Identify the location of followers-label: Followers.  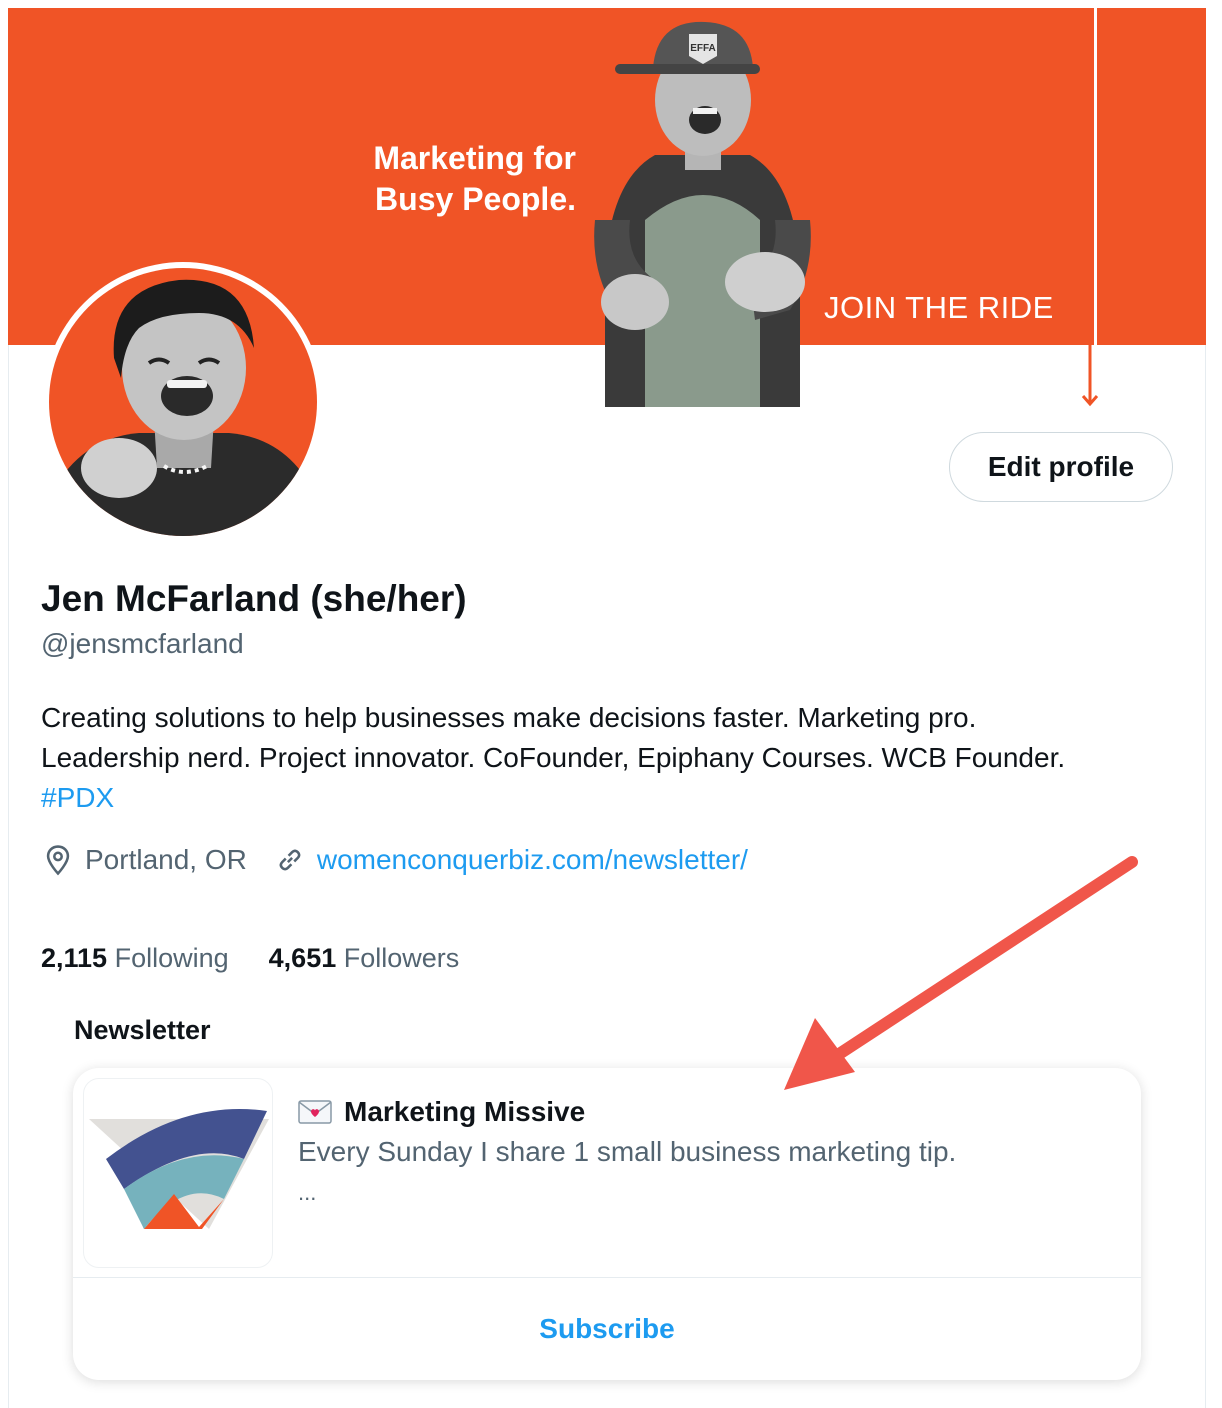
(401, 958).